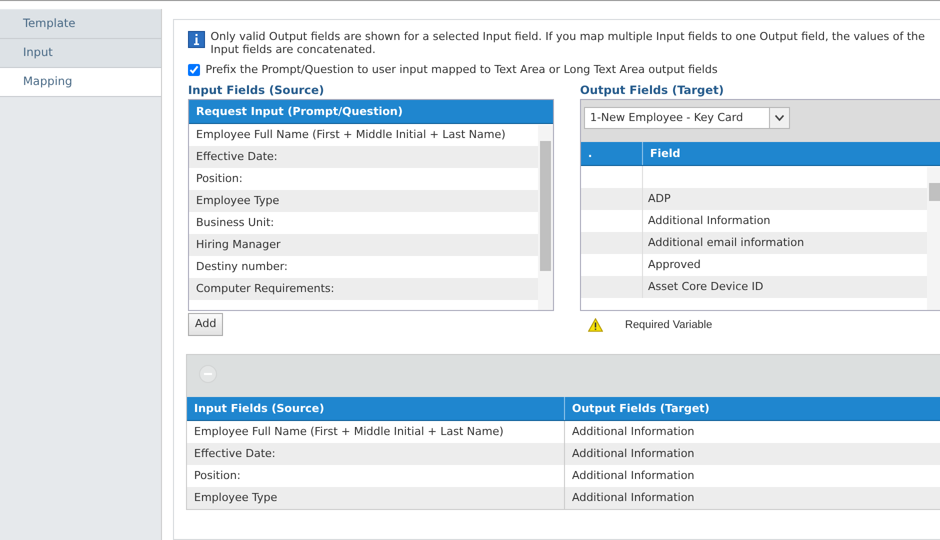 The image size is (940, 540). What do you see at coordinates (687, 118) in the screenshot?
I see `template-select: 1-New Employee - Key Card` at bounding box center [687, 118].